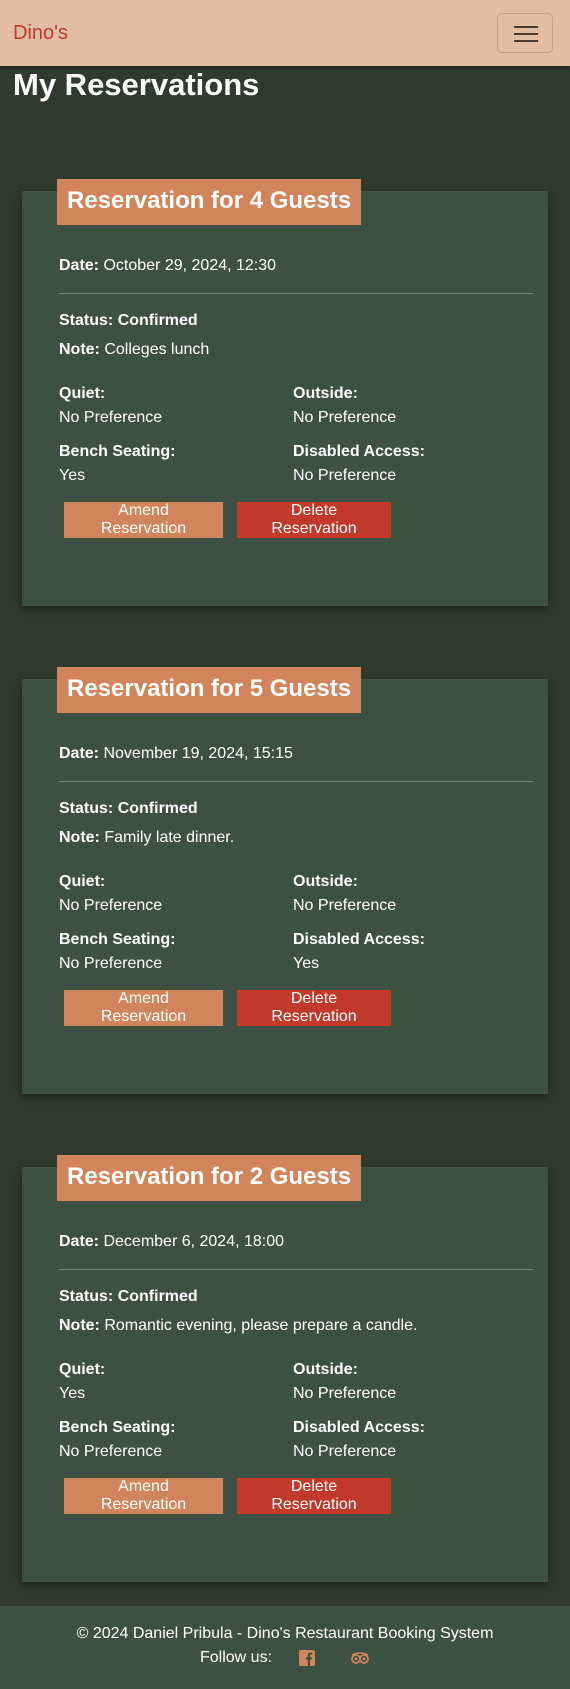 The height and width of the screenshot is (1689, 570). I want to click on reservation-note: Note: Family late dinner., so click(147, 837).